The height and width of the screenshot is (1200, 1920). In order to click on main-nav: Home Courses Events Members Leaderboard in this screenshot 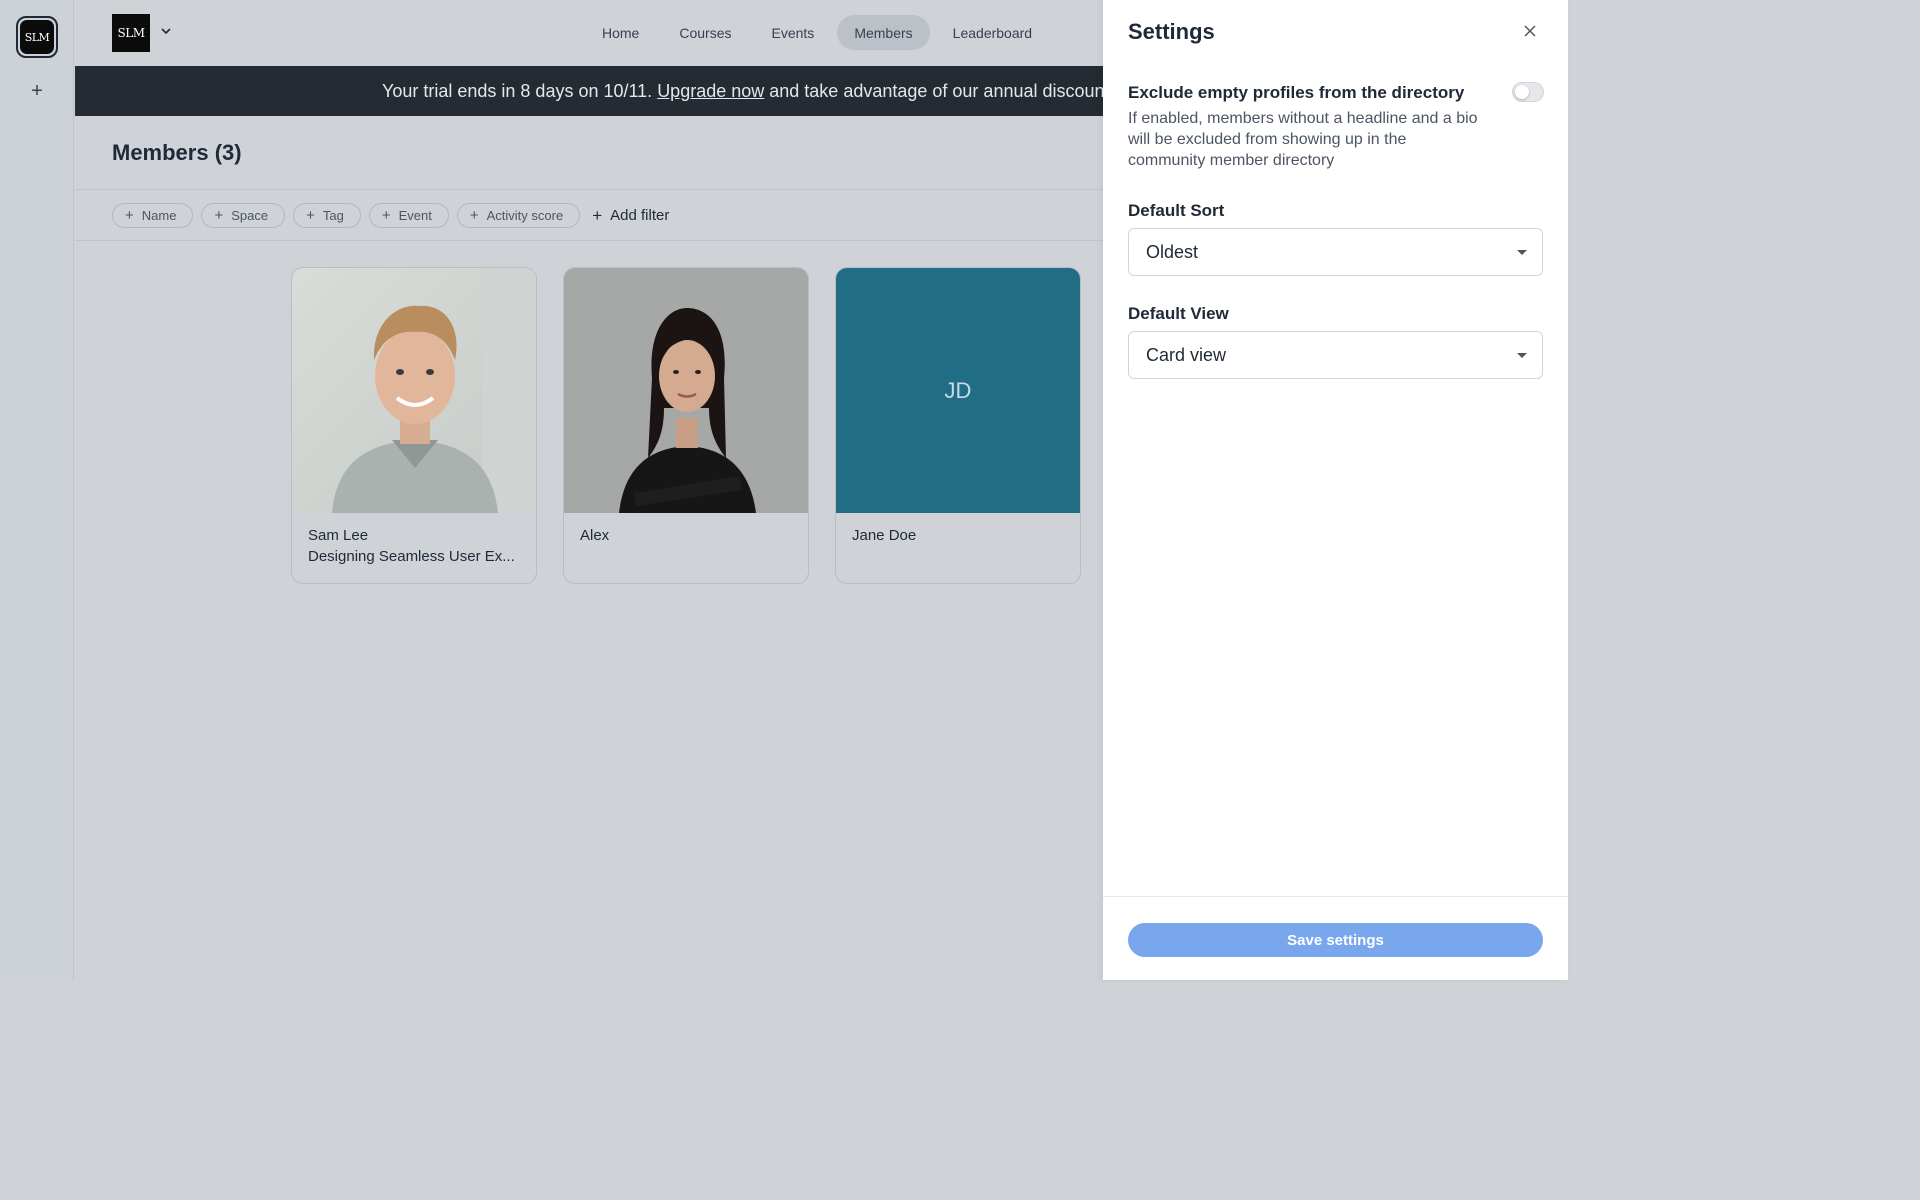, I will do `click(817, 32)`.